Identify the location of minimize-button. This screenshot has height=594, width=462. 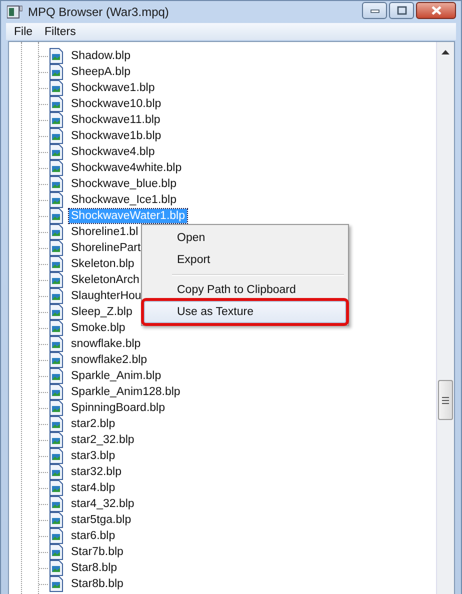
(374, 10).